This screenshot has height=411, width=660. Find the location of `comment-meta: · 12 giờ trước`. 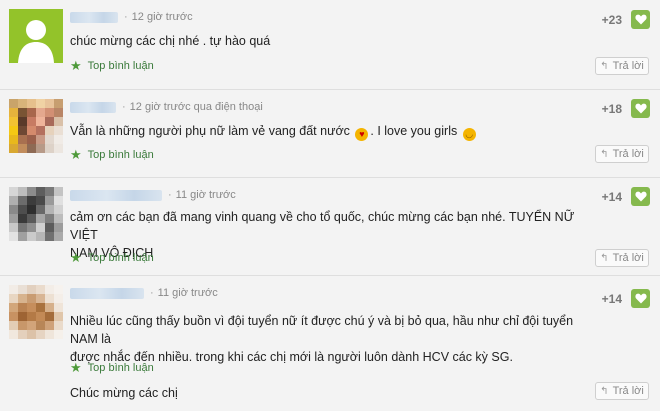

comment-meta: · 12 giờ trước is located at coordinates (131, 17).